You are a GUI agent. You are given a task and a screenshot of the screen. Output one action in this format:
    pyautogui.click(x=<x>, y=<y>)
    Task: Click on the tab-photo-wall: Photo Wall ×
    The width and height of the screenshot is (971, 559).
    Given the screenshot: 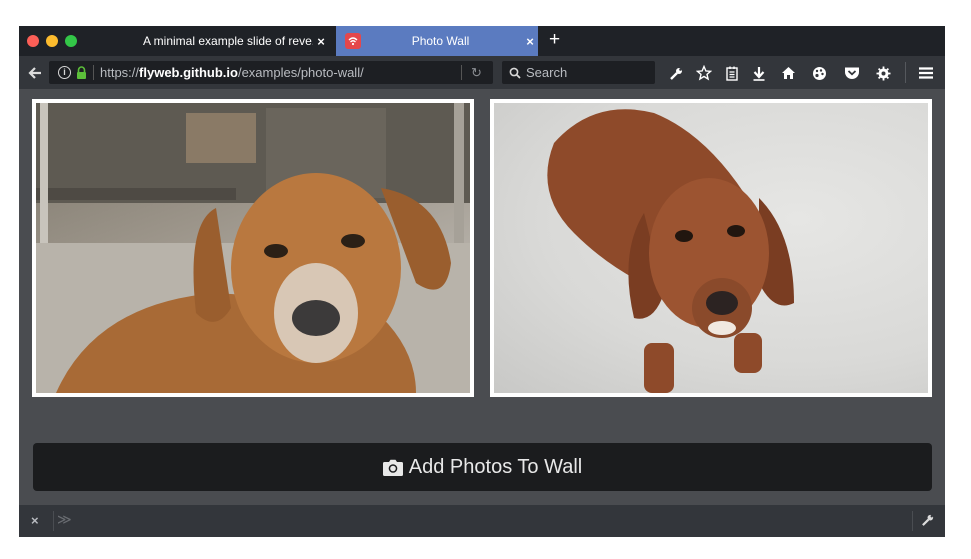 What is the action you would take?
    pyautogui.click(x=437, y=41)
    